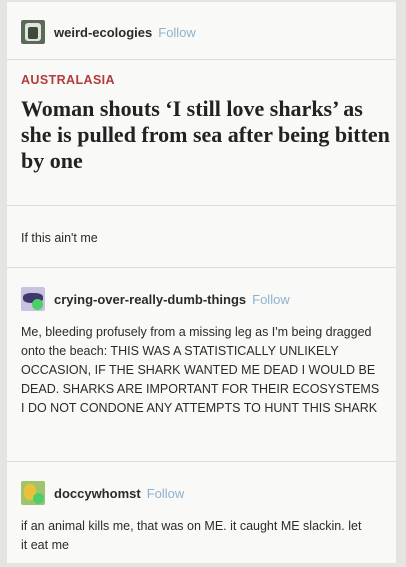 The height and width of the screenshot is (567, 406). I want to click on post-header: weird-ecologies Follow, so click(108, 32).